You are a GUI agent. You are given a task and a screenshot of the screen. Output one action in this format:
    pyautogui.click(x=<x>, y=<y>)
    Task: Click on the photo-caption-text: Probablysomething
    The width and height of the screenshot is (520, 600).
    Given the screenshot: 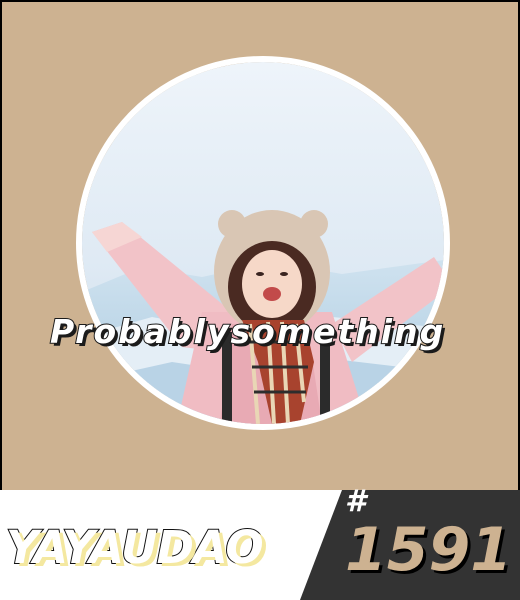 What is the action you would take?
    pyautogui.click(x=247, y=331)
    